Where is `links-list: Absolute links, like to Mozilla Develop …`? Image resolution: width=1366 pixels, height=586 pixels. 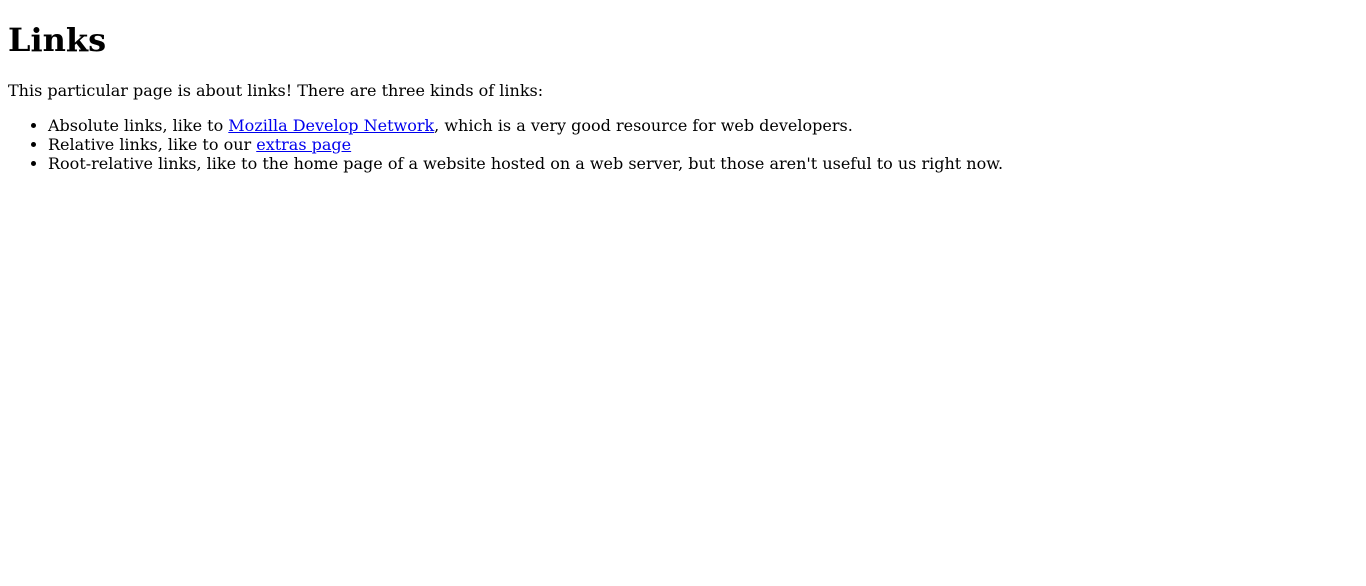
links-list: Absolute links, like to Mozilla Develop … is located at coordinates (683, 144).